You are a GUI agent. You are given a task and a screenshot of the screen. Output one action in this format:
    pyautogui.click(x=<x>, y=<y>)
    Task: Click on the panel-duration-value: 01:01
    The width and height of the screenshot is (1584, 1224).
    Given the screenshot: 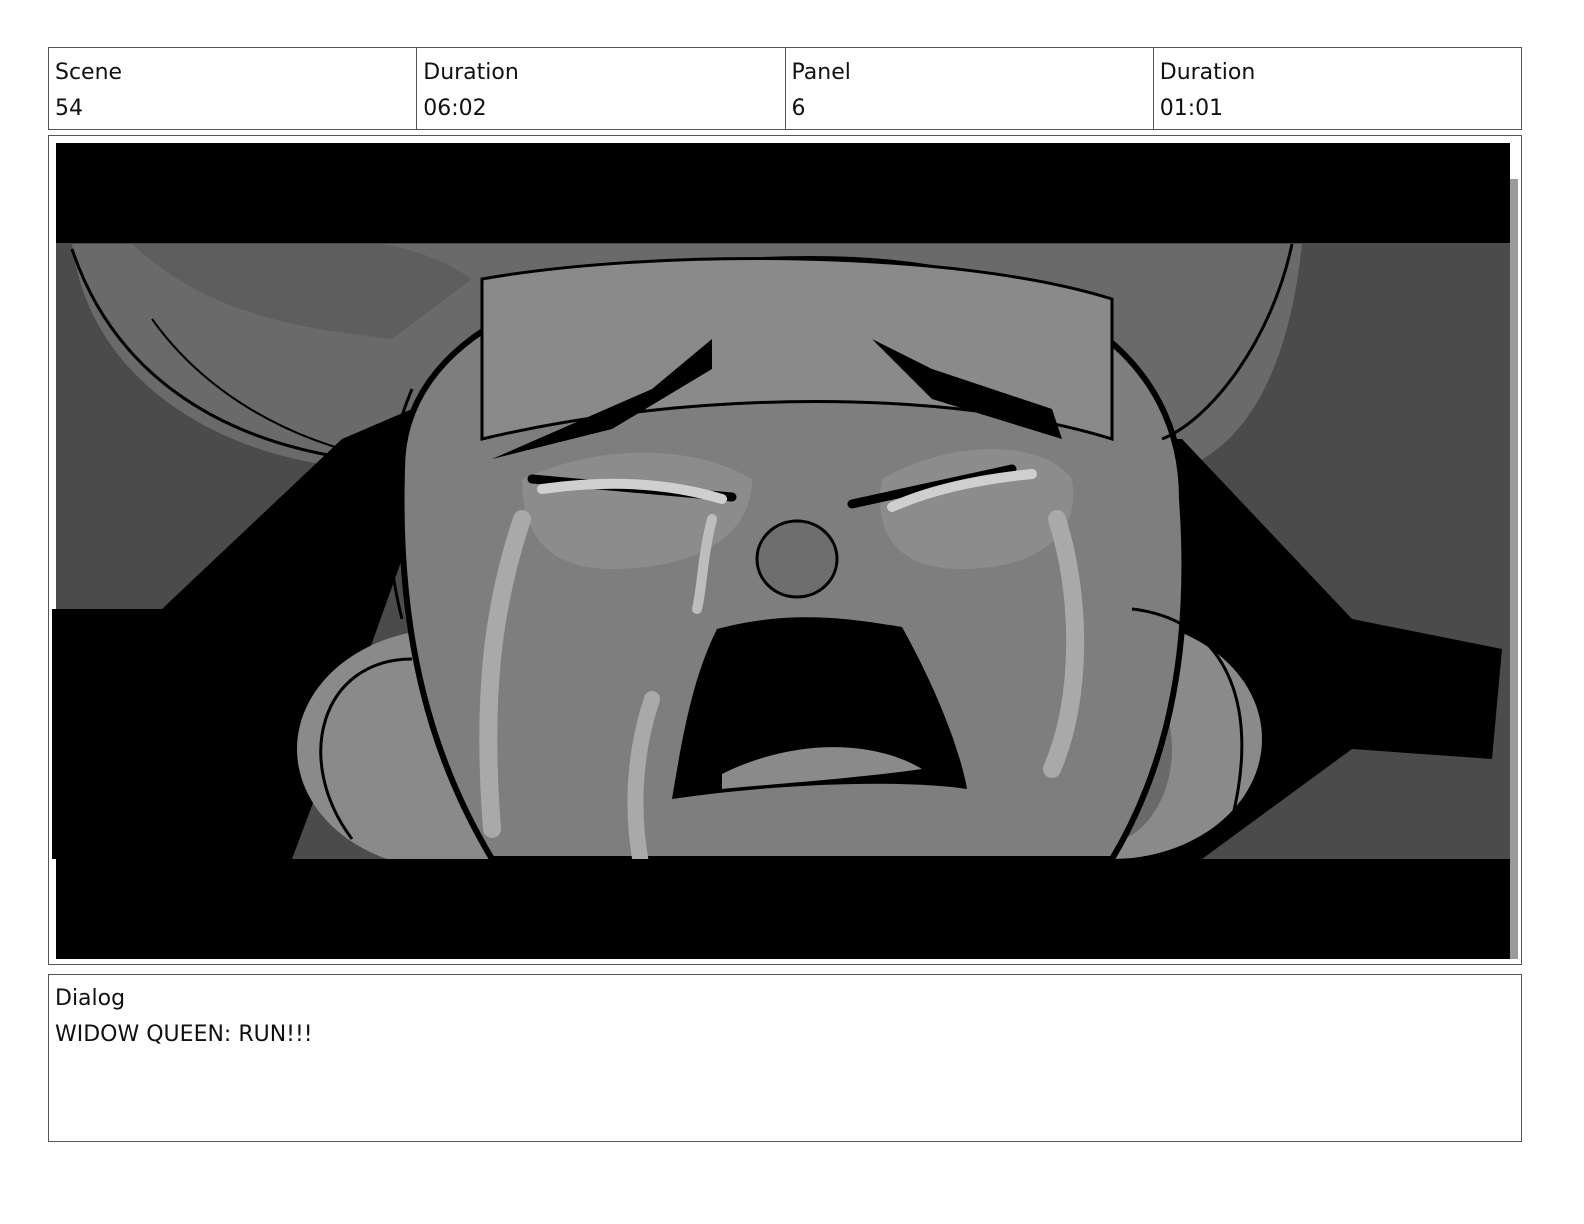 What is the action you would take?
    pyautogui.click(x=1191, y=108)
    